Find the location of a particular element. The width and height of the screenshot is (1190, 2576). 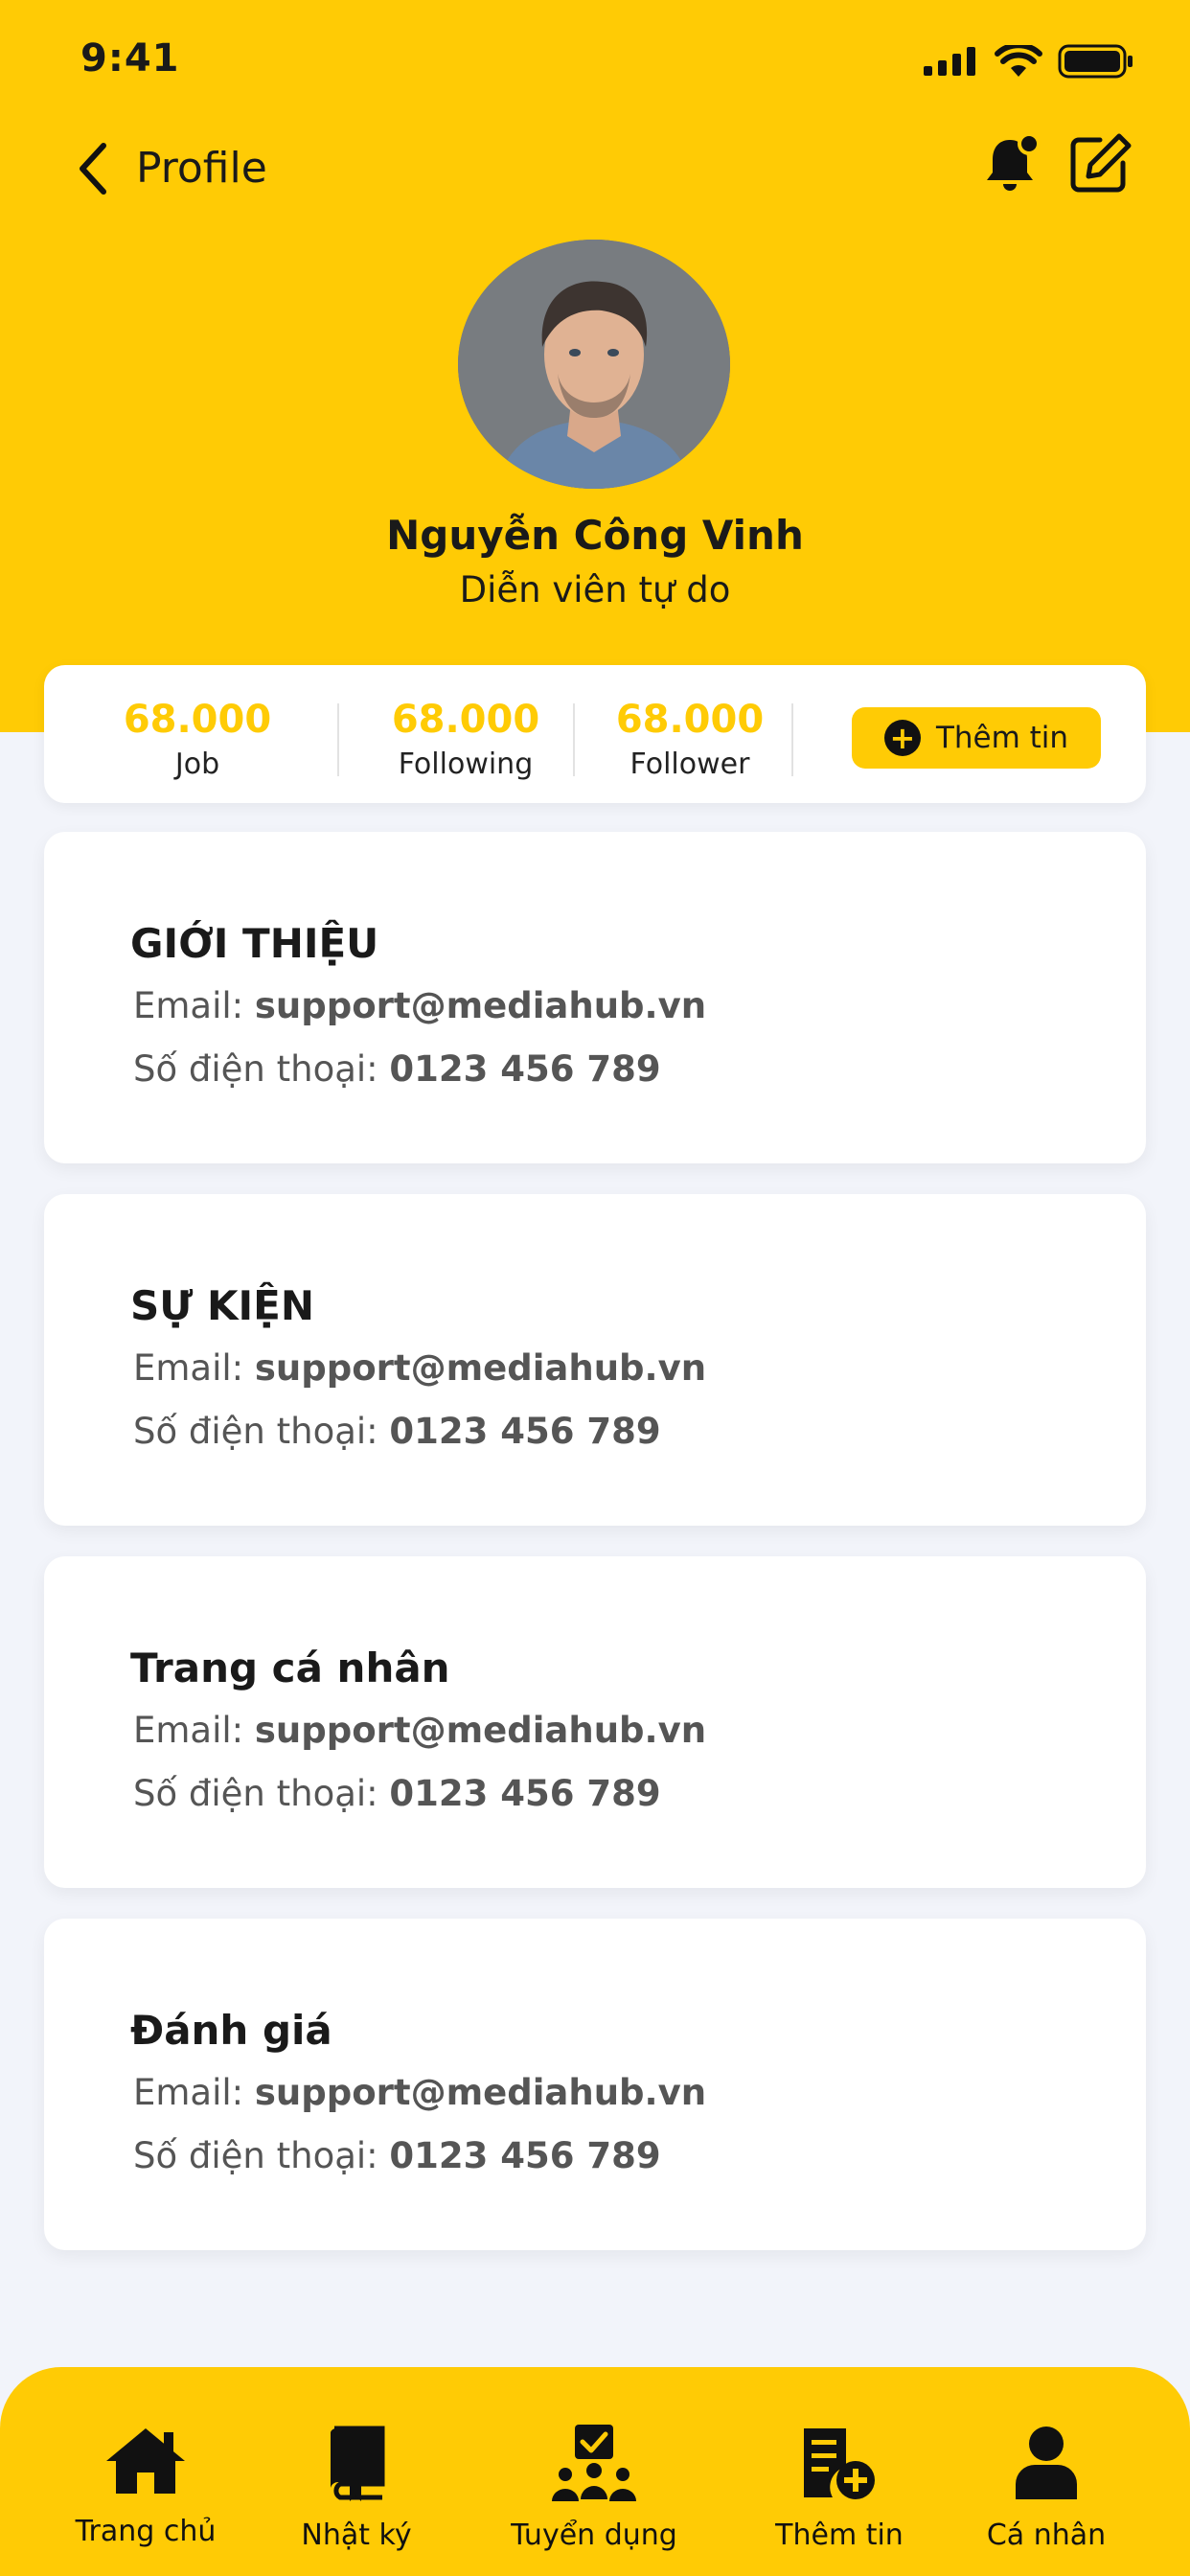

avatar is located at coordinates (594, 364).